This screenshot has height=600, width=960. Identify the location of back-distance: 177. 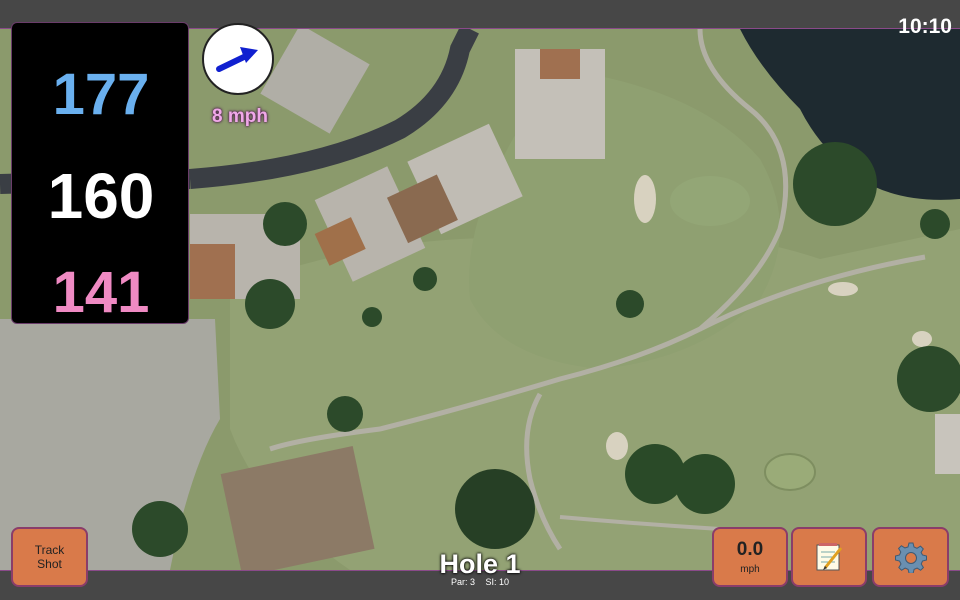
(101, 94).